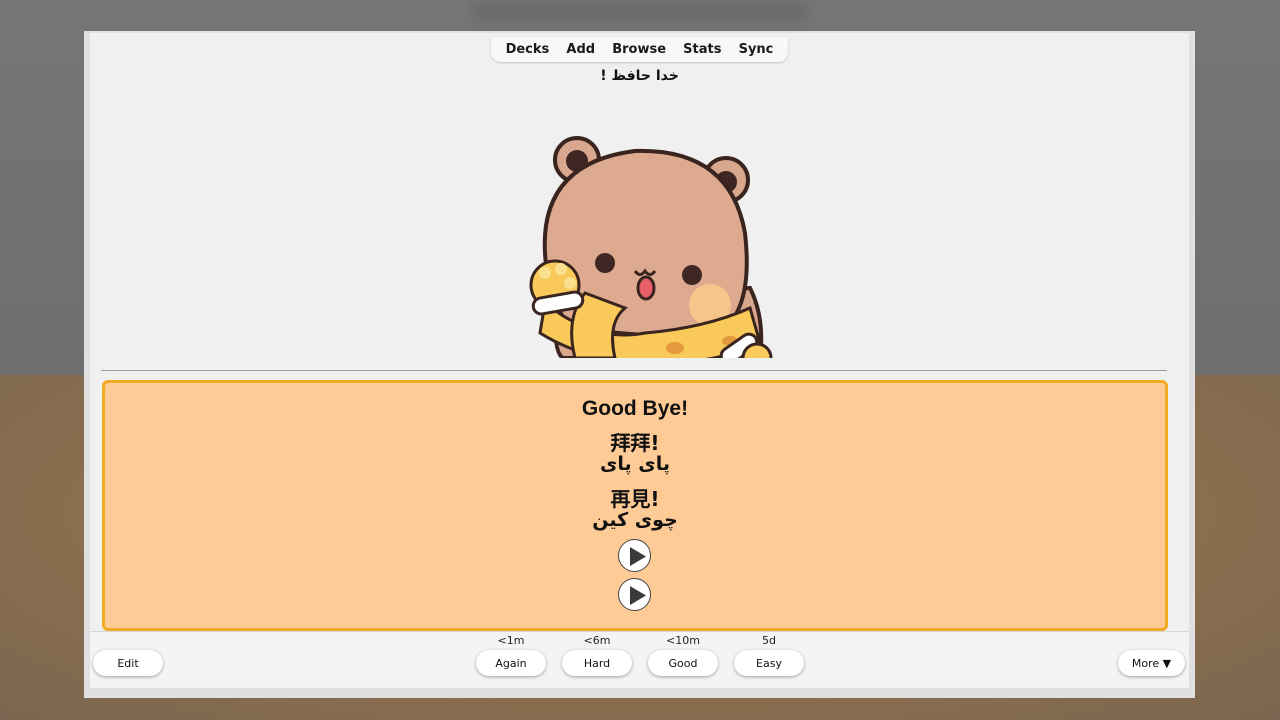 The width and height of the screenshot is (1280, 720). Describe the element at coordinates (635, 408) in the screenshot. I see `answer-english: Good Bye!` at that location.